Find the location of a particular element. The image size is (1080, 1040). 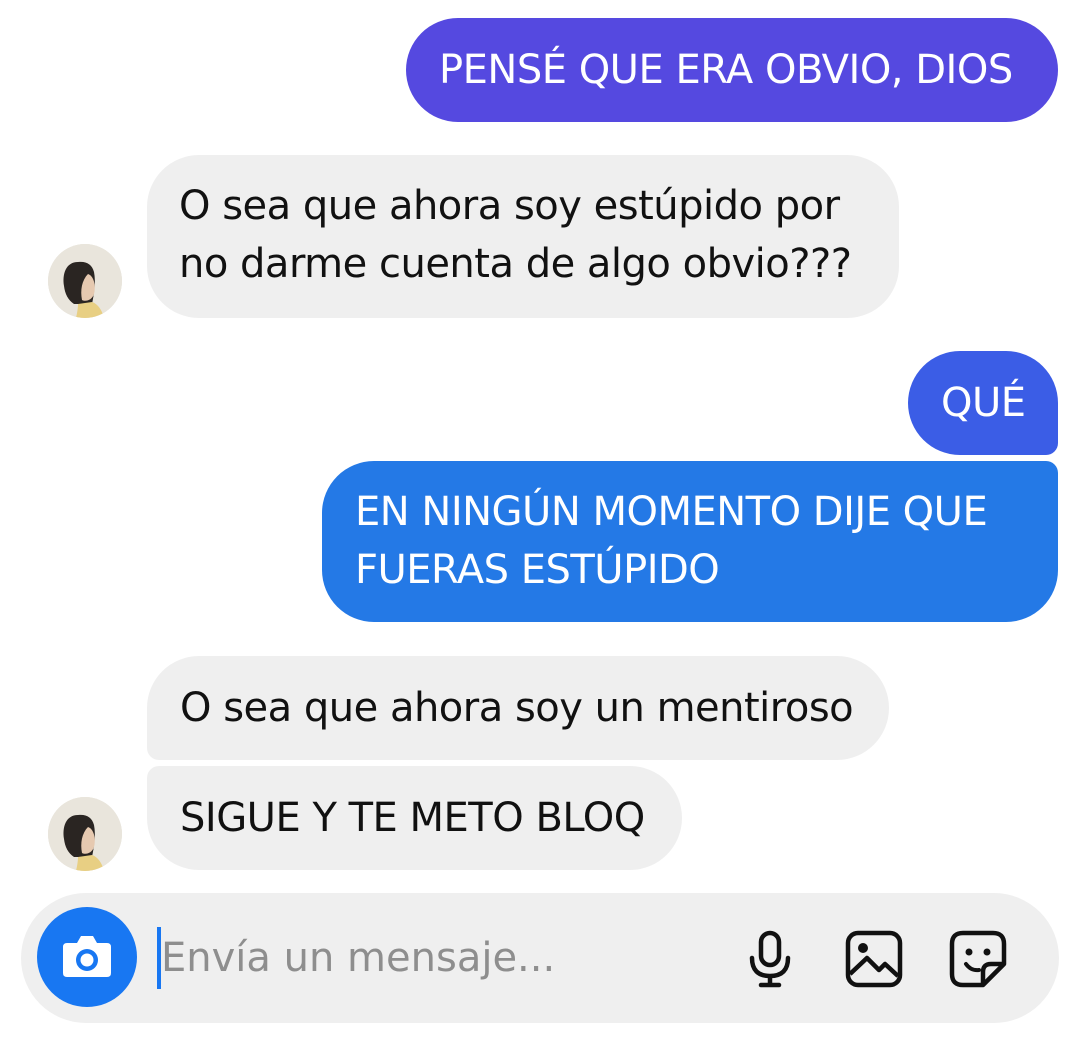

outgoing-message: PENSÉ QUE ERA OBVIO, DIOS is located at coordinates (732, 70).